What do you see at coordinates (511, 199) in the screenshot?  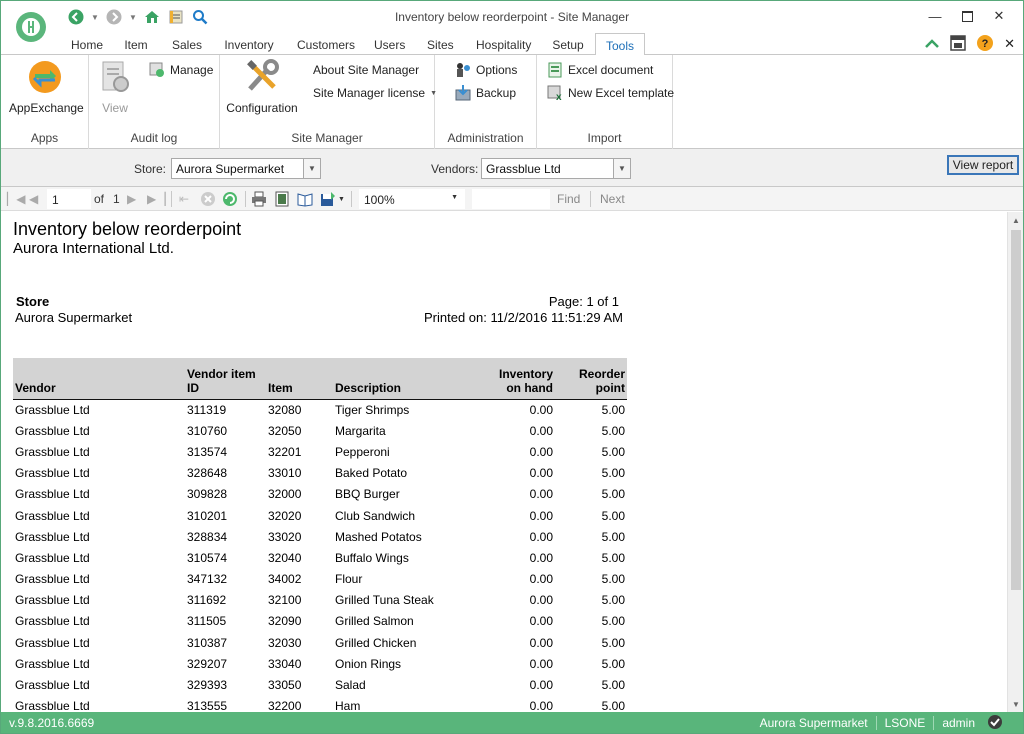 I see `find-input` at bounding box center [511, 199].